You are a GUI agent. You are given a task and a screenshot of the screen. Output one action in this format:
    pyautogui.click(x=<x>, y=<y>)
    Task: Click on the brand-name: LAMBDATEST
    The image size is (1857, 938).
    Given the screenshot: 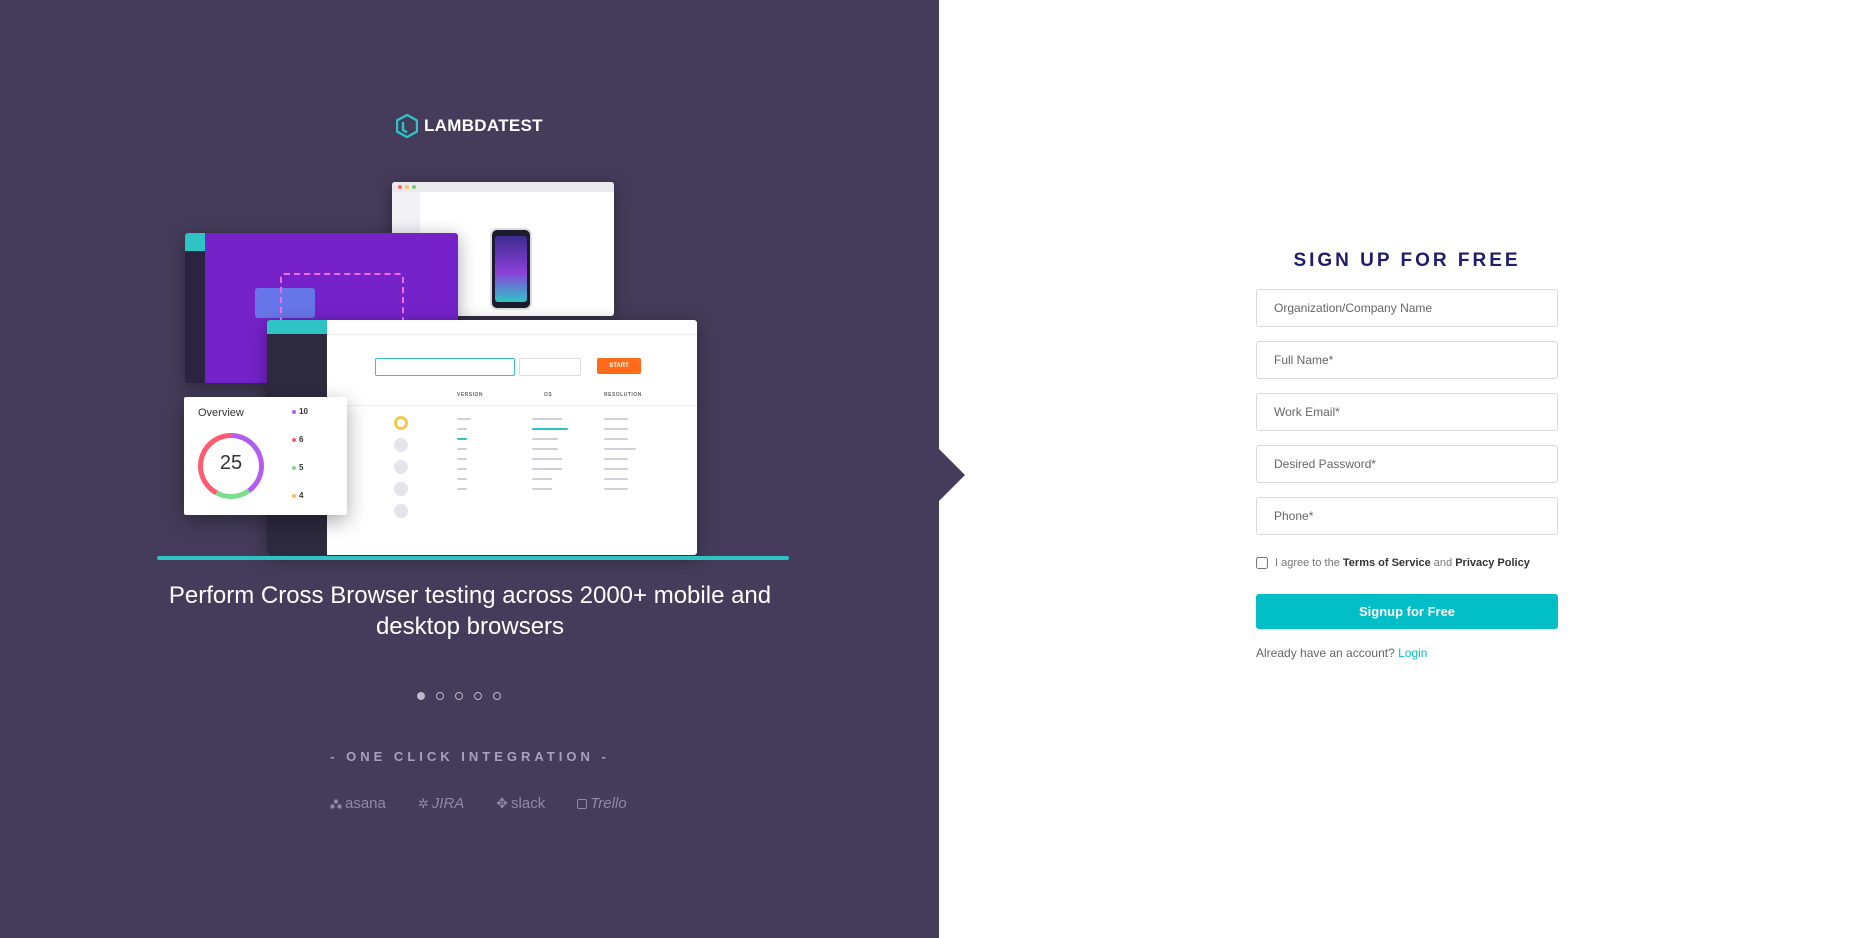 What is the action you would take?
    pyautogui.click(x=483, y=125)
    